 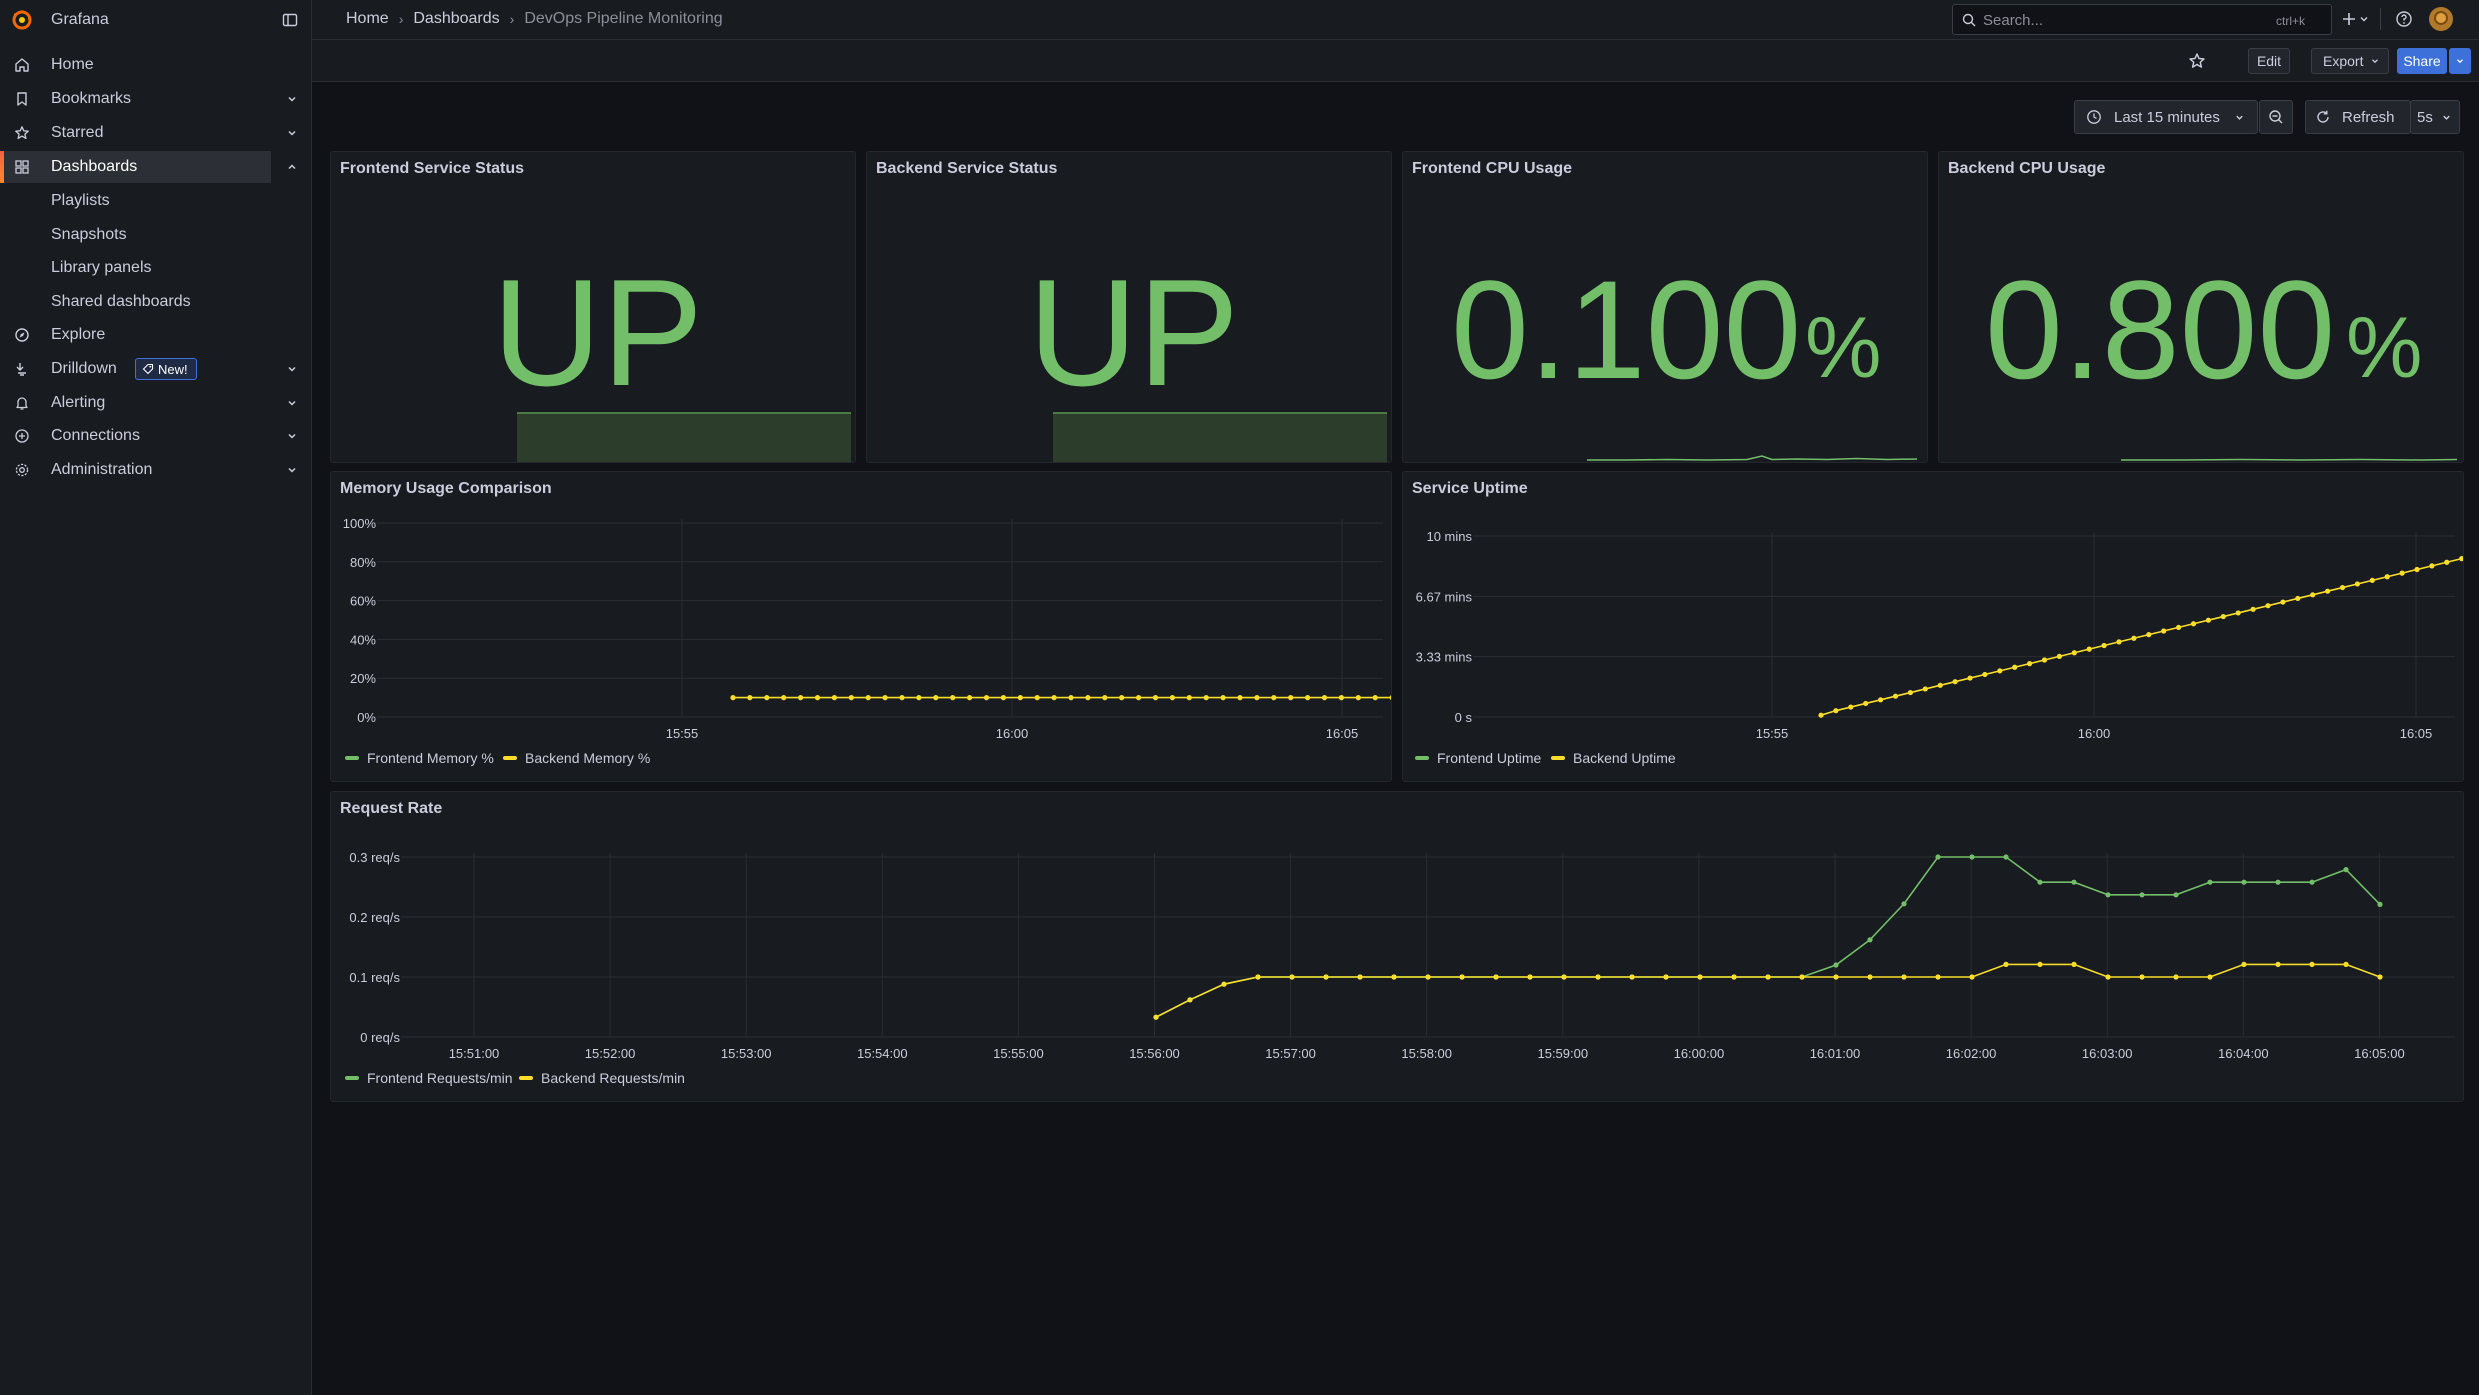 What do you see at coordinates (156, 403) in the screenshot?
I see `sidebar-item-alerting: Alerting` at bounding box center [156, 403].